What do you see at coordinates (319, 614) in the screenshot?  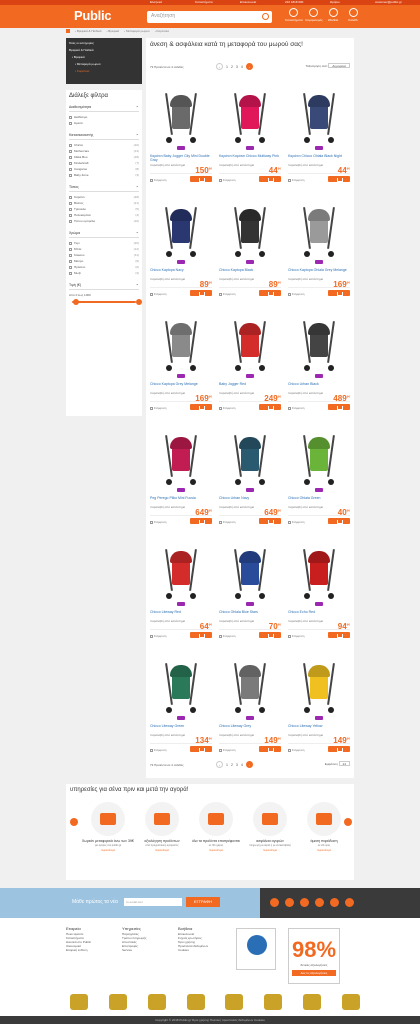 I see `product-name: Chicco Echo Red` at bounding box center [319, 614].